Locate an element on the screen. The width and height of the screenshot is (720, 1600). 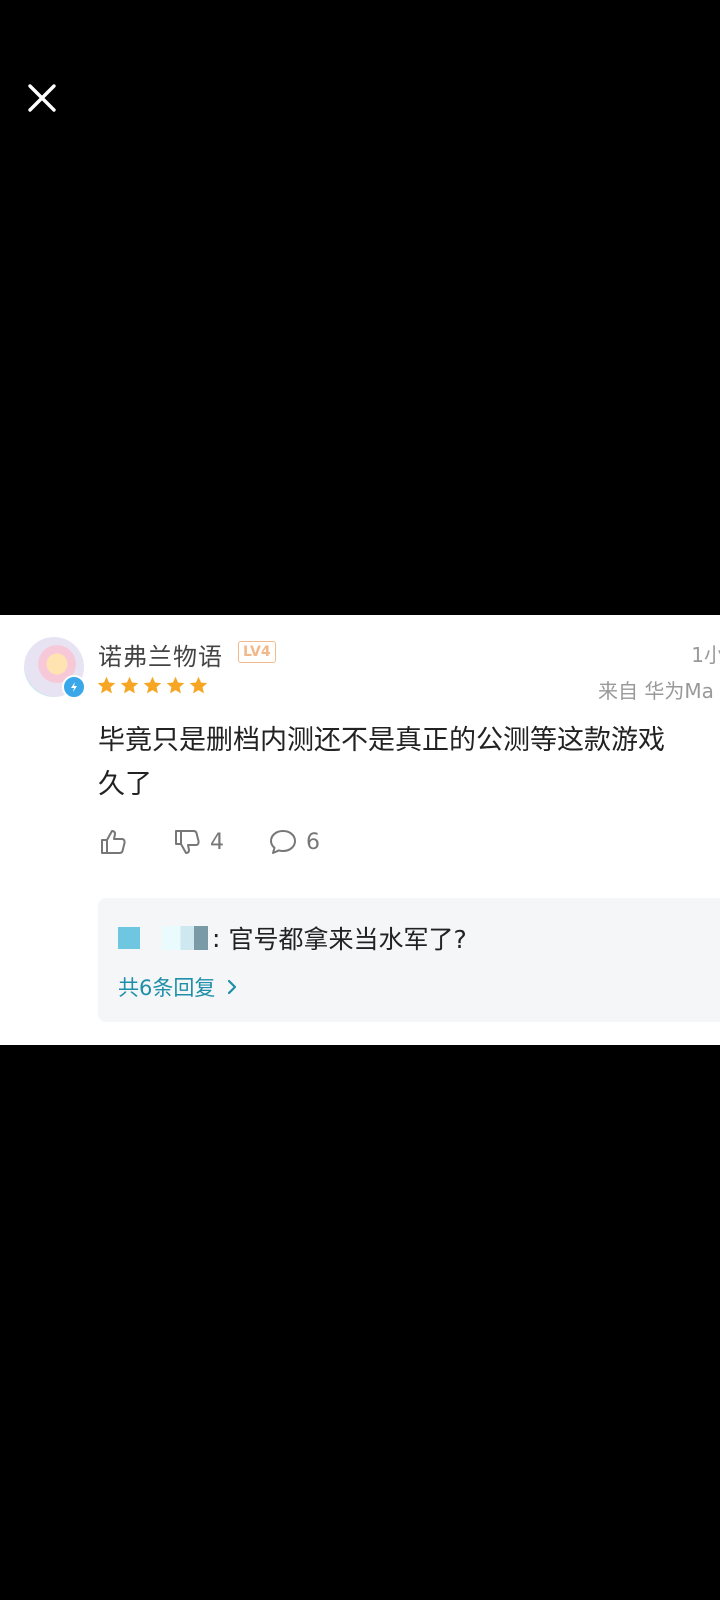
view-all-replies-label: 共6条回复 is located at coordinates (167, 988).